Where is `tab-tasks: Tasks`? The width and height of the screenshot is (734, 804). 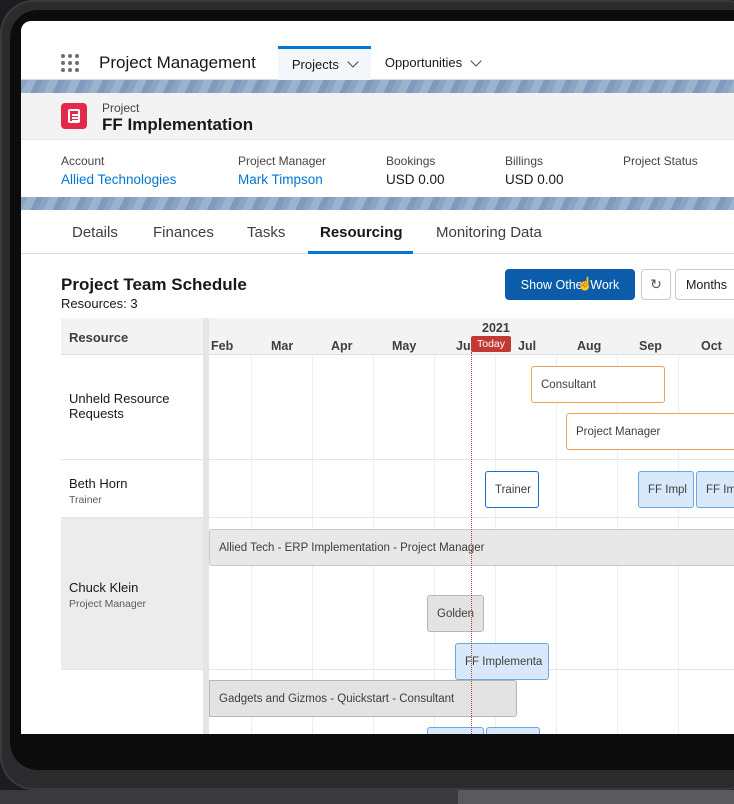
tab-tasks: Tasks is located at coordinates (266, 232).